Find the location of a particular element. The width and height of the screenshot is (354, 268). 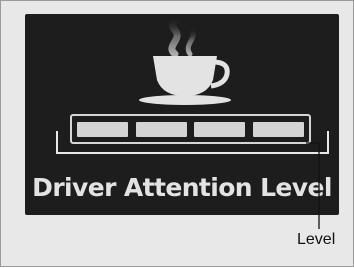

level-bracket is located at coordinates (192, 142).